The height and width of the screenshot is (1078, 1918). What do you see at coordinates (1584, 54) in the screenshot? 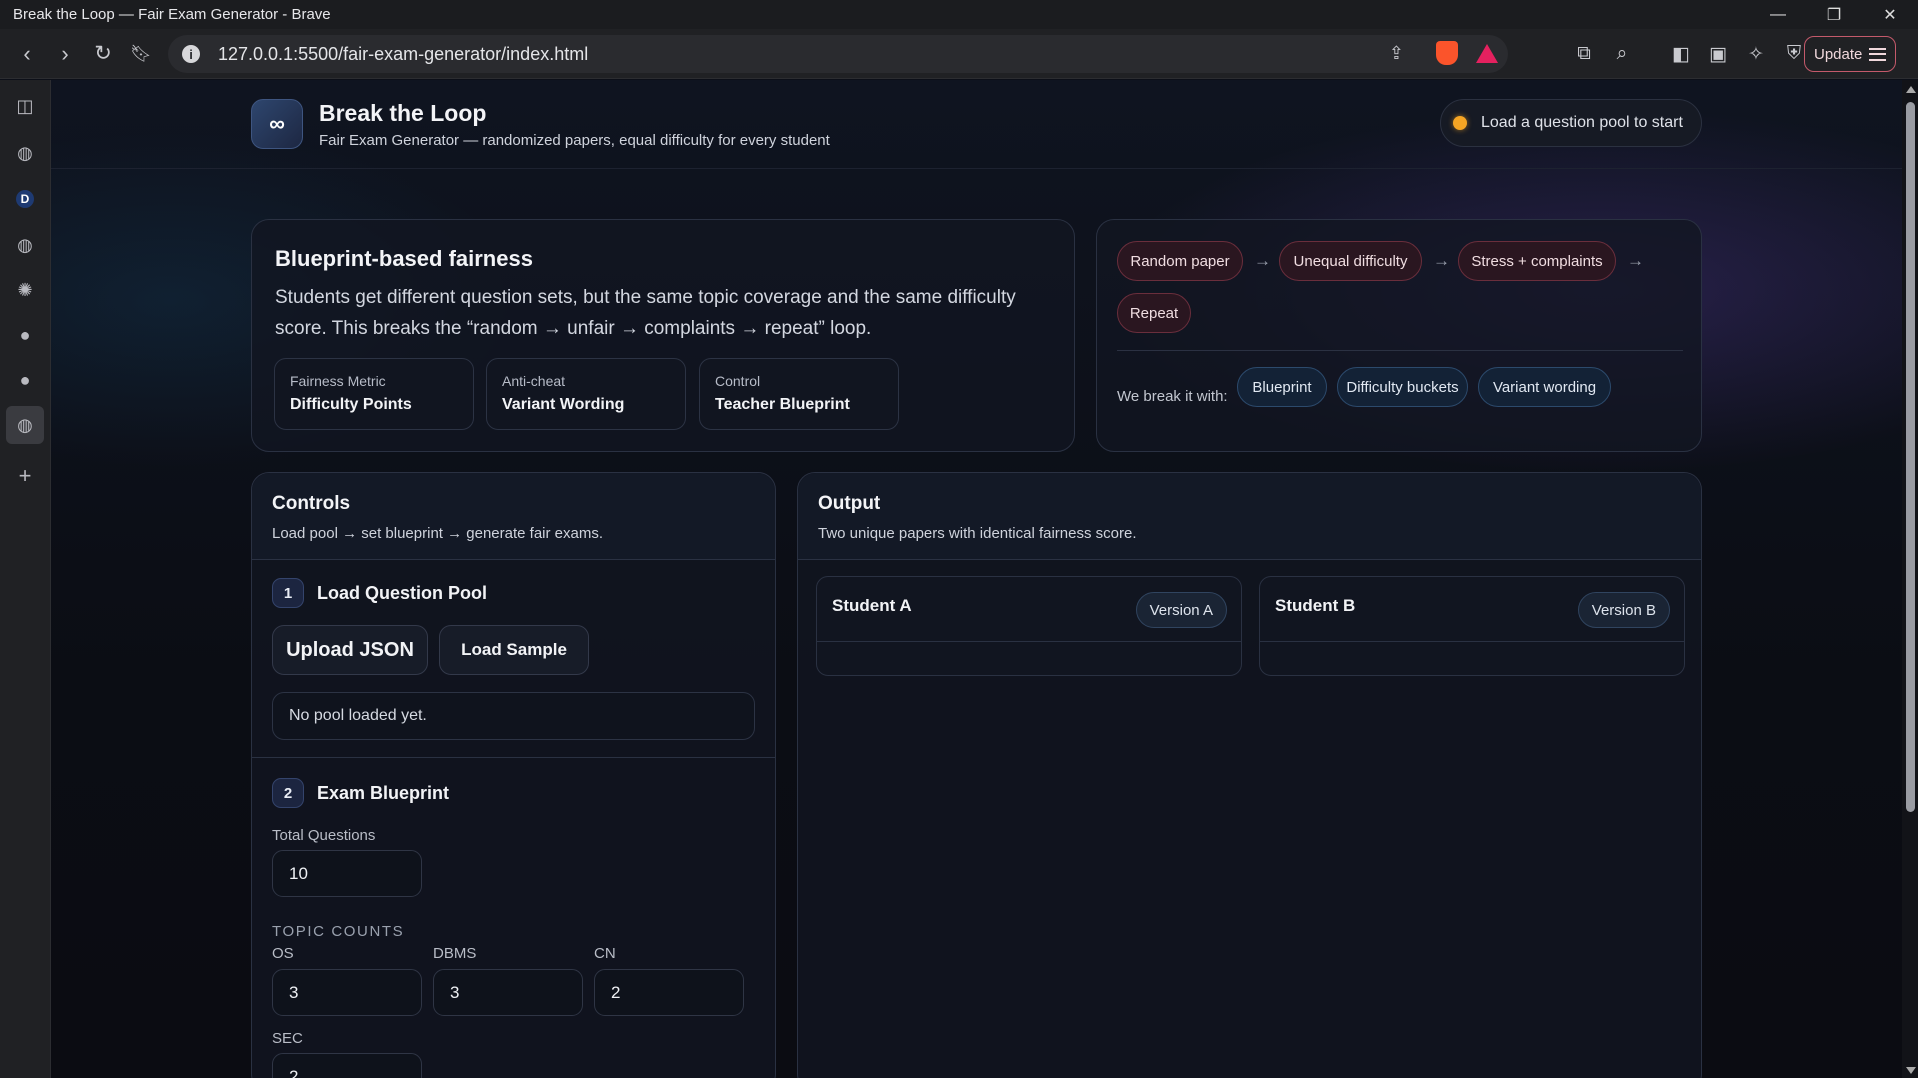
I see `extensions-icon: ⧉` at bounding box center [1584, 54].